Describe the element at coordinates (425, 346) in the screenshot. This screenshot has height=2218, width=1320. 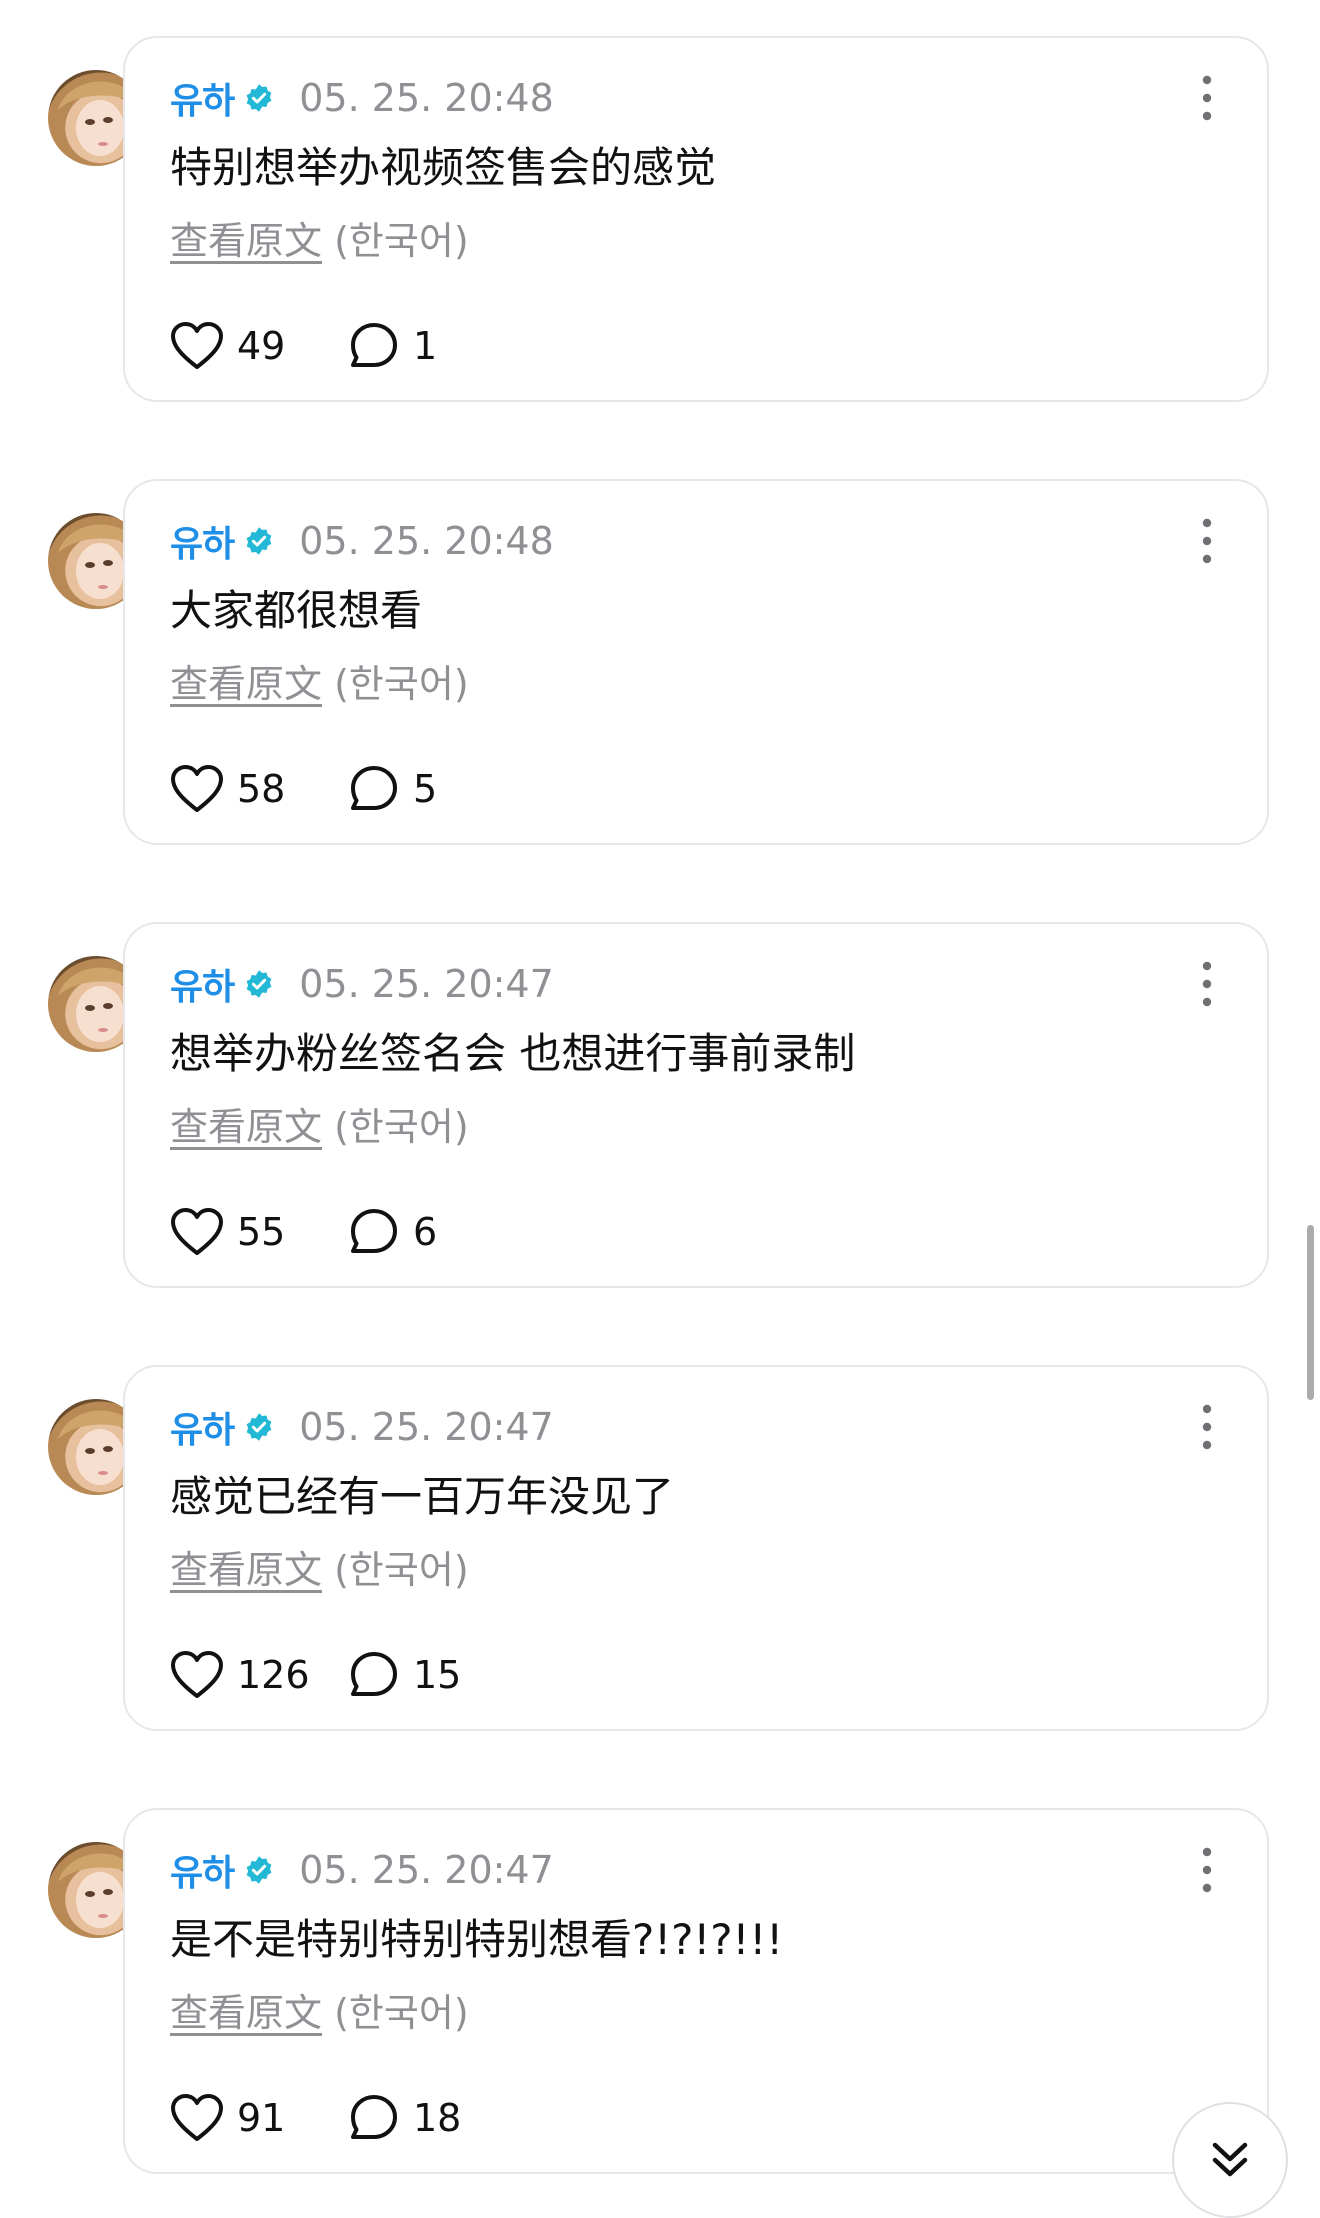
I see `comment-count: 1` at that location.